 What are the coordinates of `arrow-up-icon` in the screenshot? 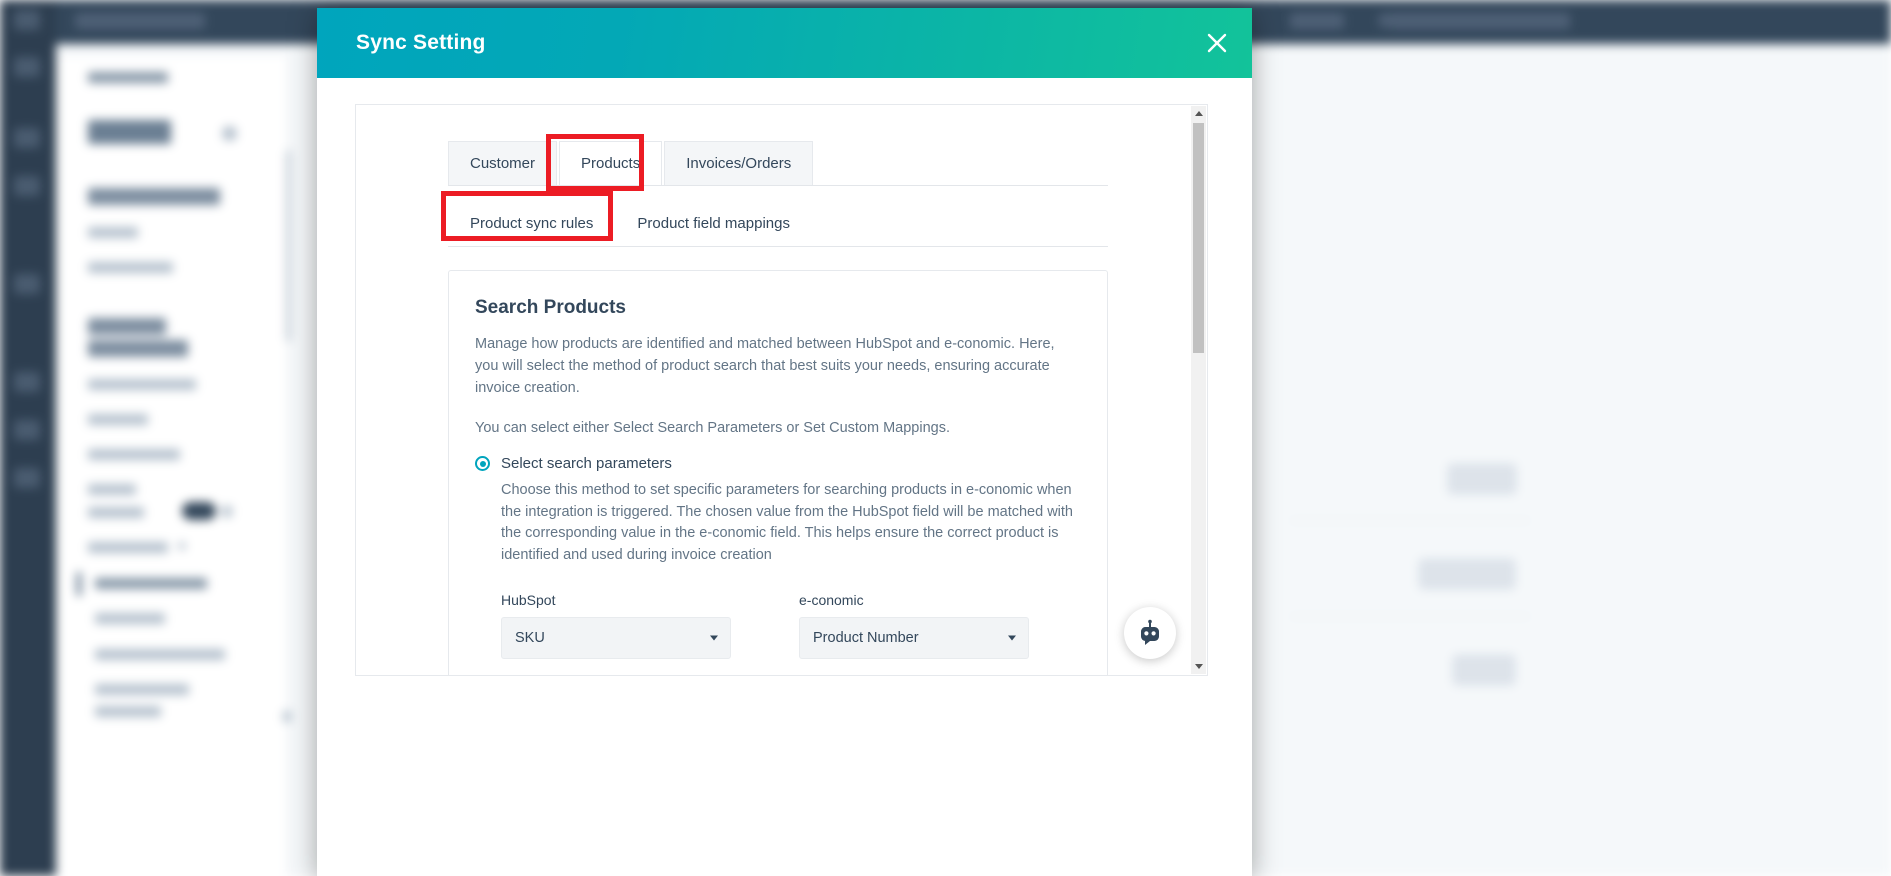 It's located at (1198, 113).